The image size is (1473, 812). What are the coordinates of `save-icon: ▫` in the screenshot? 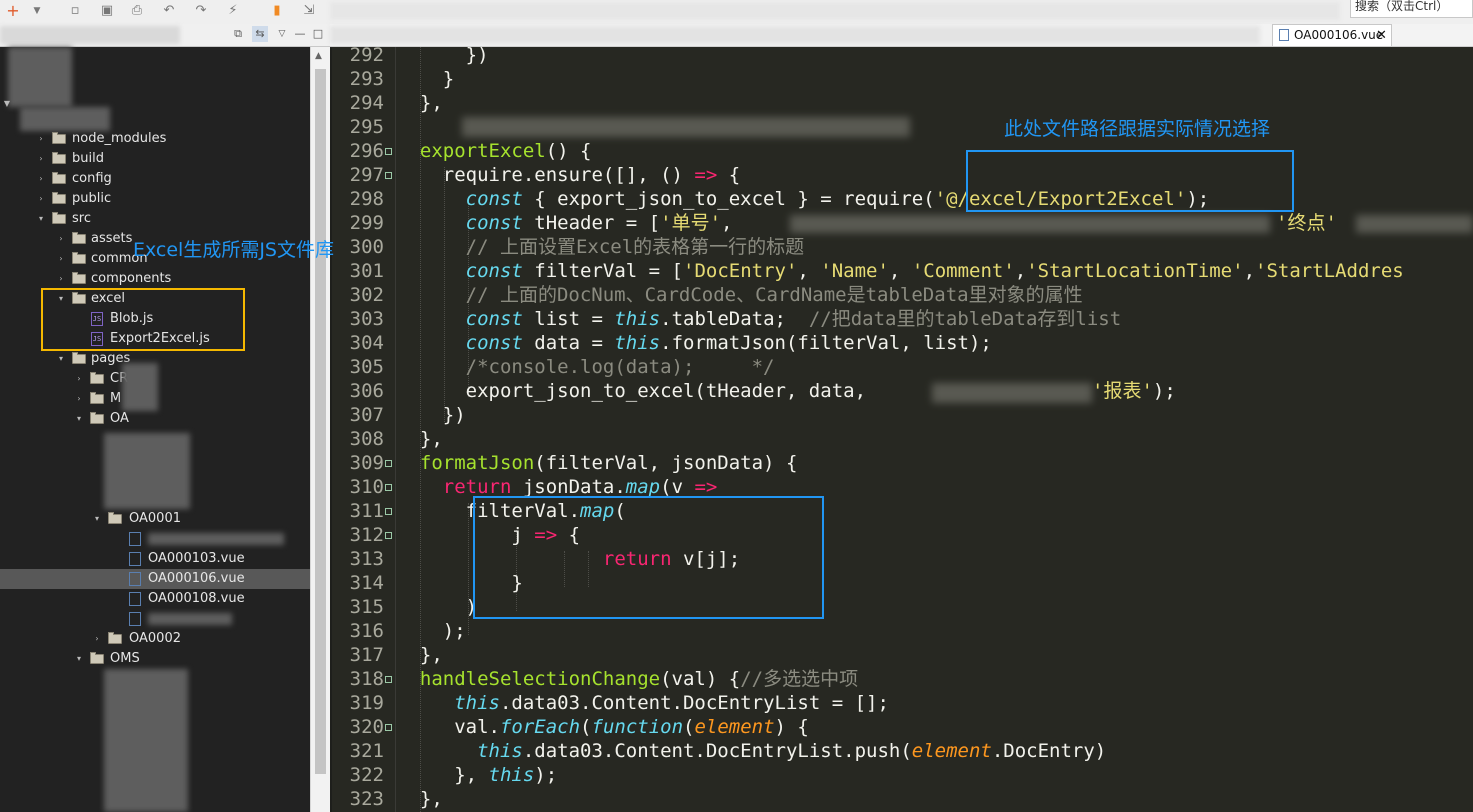 It's located at (75, 11).